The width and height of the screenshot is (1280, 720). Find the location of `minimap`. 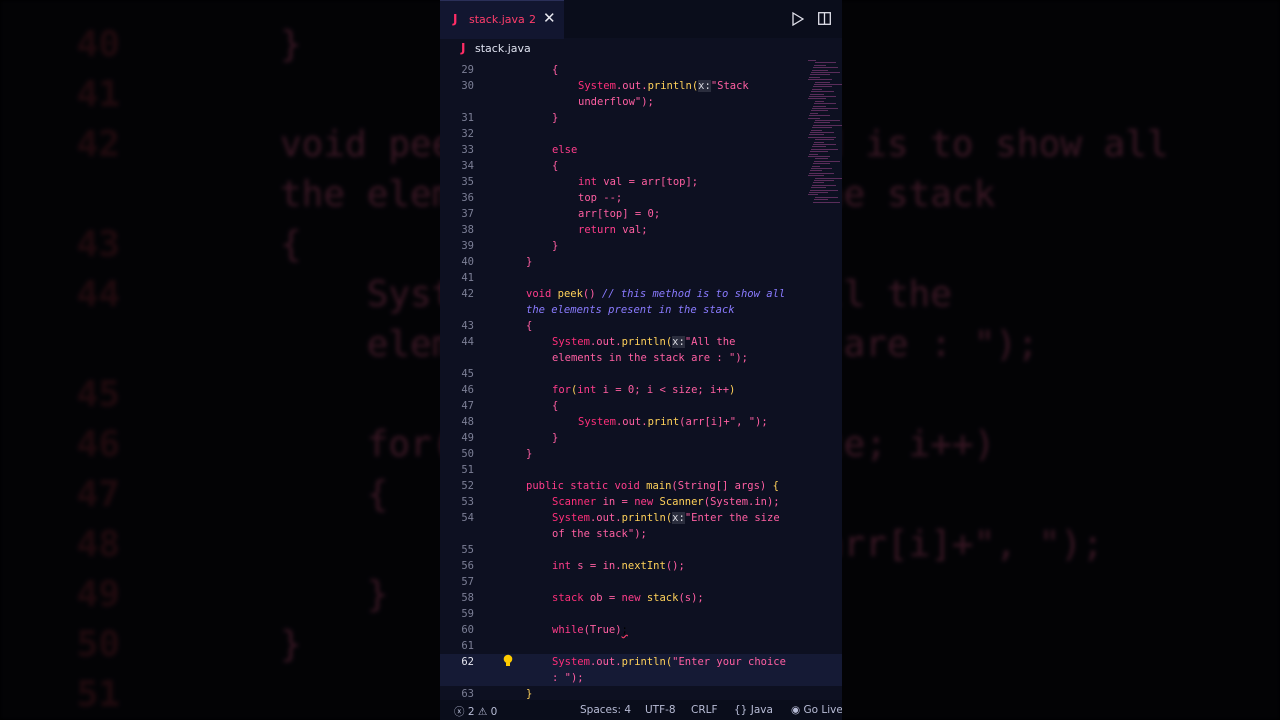

minimap is located at coordinates (825, 135).